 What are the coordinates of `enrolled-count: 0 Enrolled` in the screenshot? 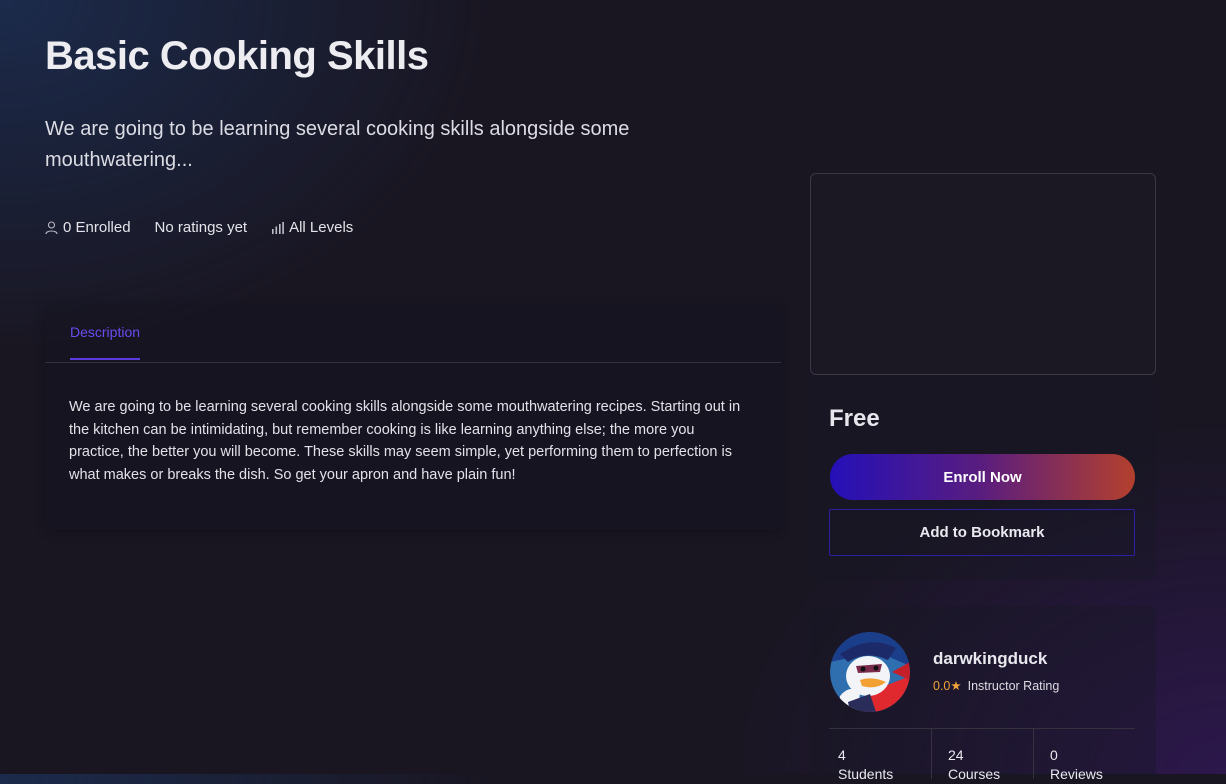 It's located at (88, 227).